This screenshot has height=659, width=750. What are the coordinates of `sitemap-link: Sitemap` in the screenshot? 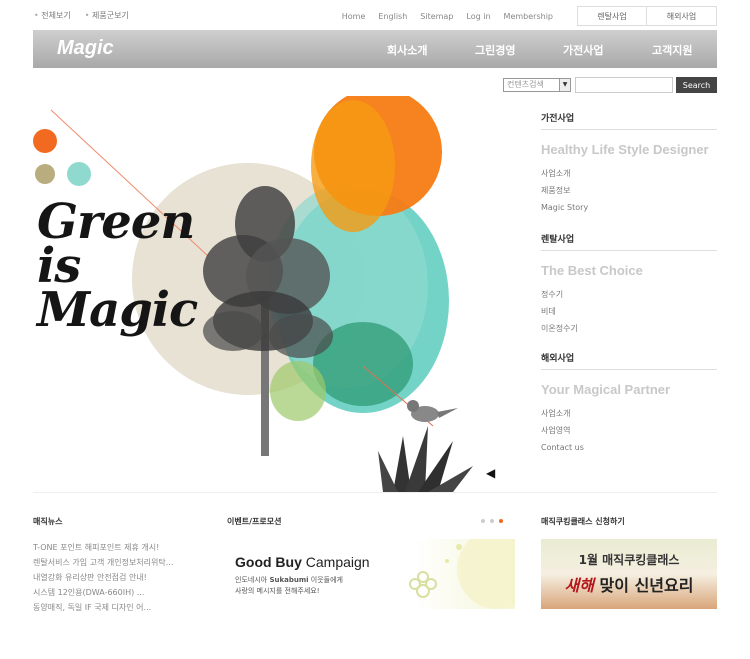 It's located at (436, 16).